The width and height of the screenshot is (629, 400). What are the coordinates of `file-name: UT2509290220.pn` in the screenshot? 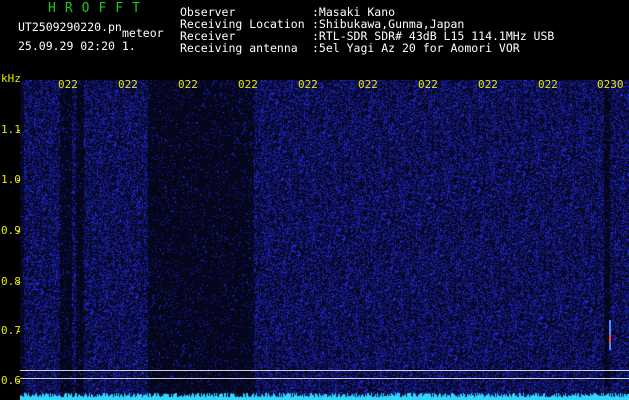 It's located at (70, 27).